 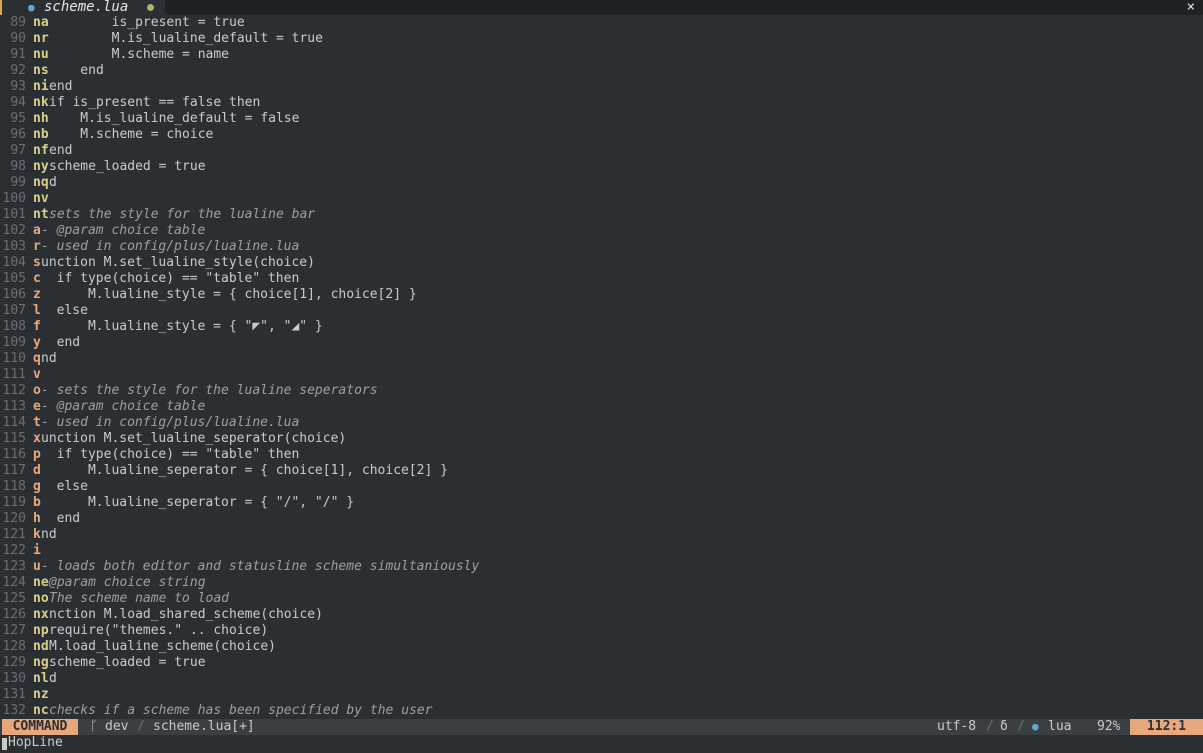 I want to click on line-number: 93, so click(x=18, y=86).